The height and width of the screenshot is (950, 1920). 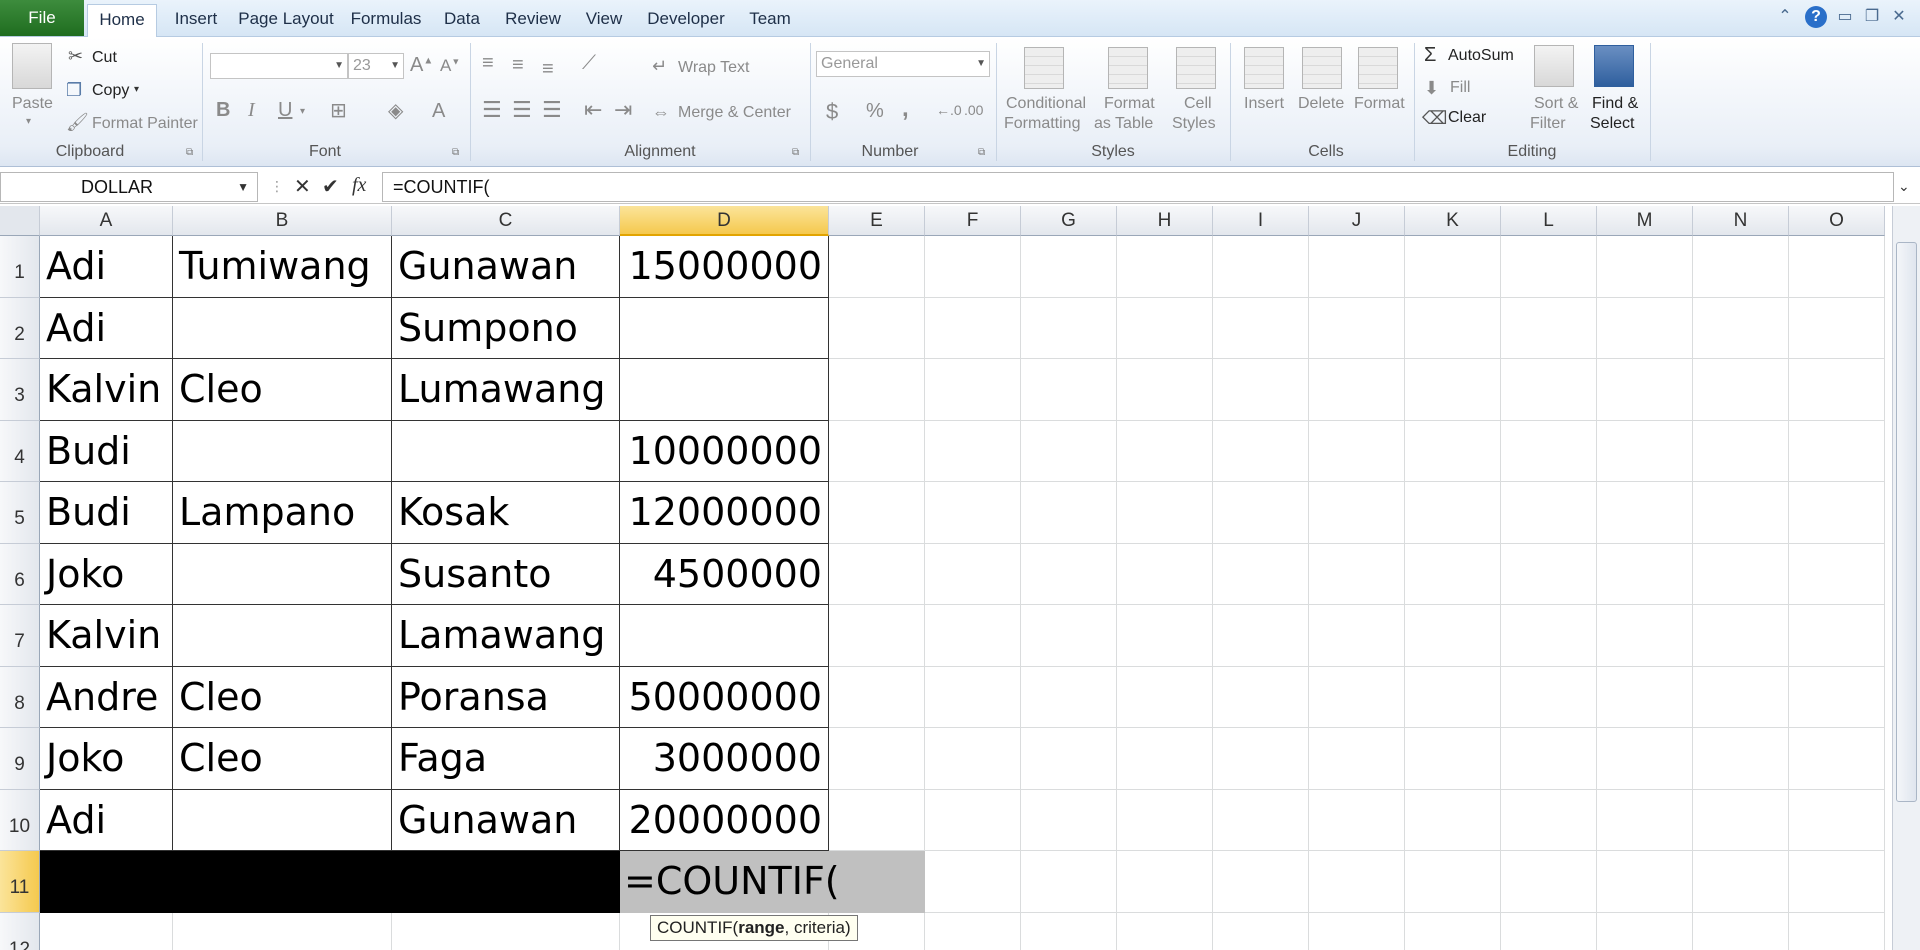 I want to click on row-header-4: 4, so click(x=20, y=451).